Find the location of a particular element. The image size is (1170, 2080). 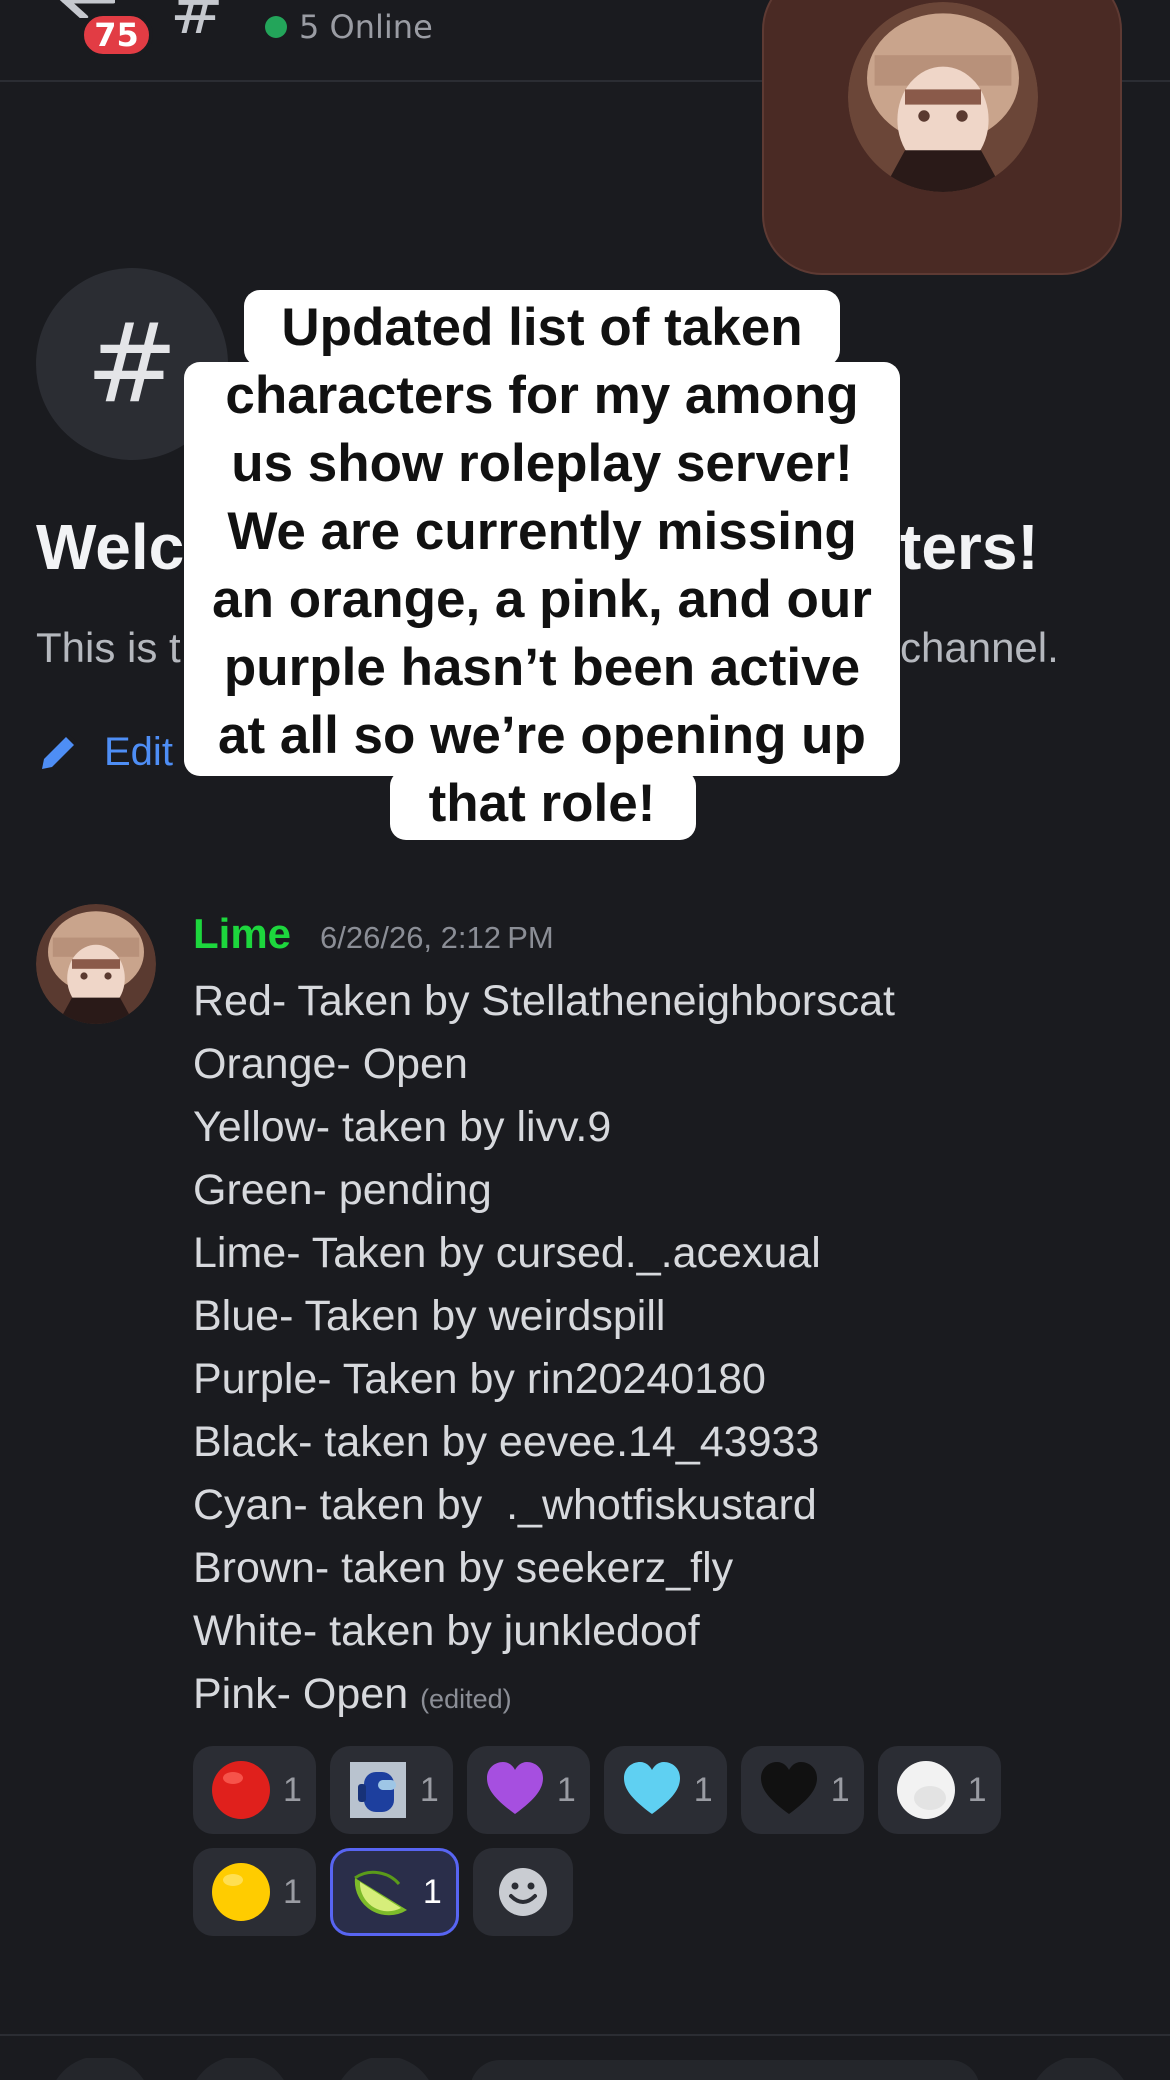

caption-line: characters for my among is located at coordinates (542, 395).